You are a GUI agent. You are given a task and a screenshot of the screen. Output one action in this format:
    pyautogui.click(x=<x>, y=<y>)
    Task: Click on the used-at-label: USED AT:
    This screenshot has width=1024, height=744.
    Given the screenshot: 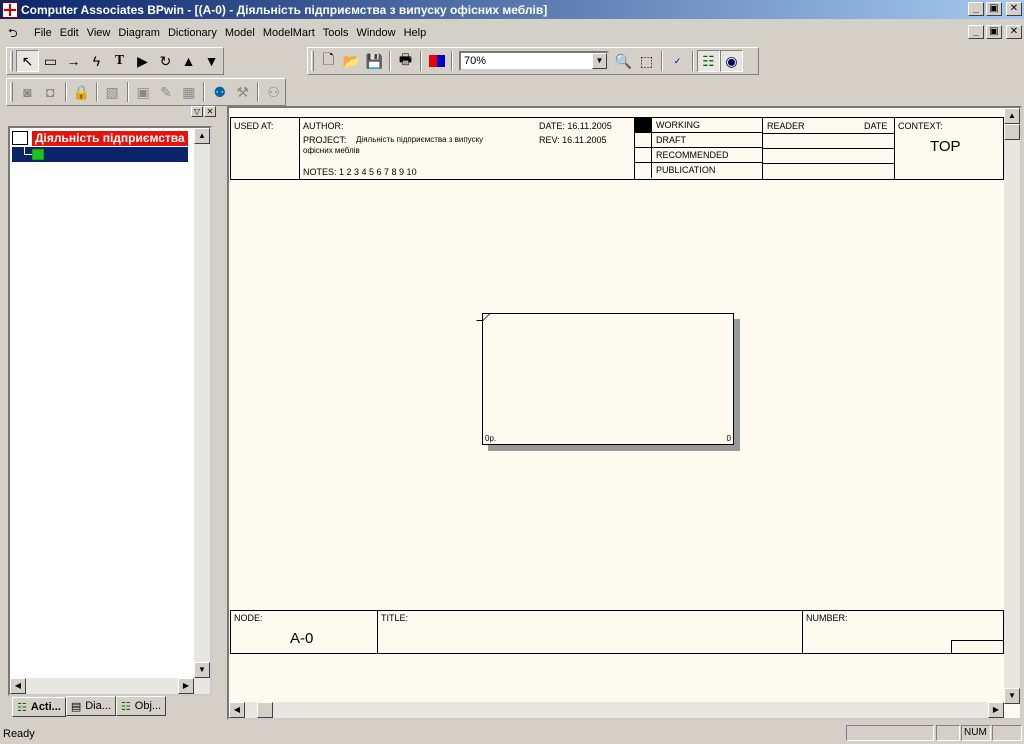 What is the action you would take?
    pyautogui.click(x=254, y=126)
    